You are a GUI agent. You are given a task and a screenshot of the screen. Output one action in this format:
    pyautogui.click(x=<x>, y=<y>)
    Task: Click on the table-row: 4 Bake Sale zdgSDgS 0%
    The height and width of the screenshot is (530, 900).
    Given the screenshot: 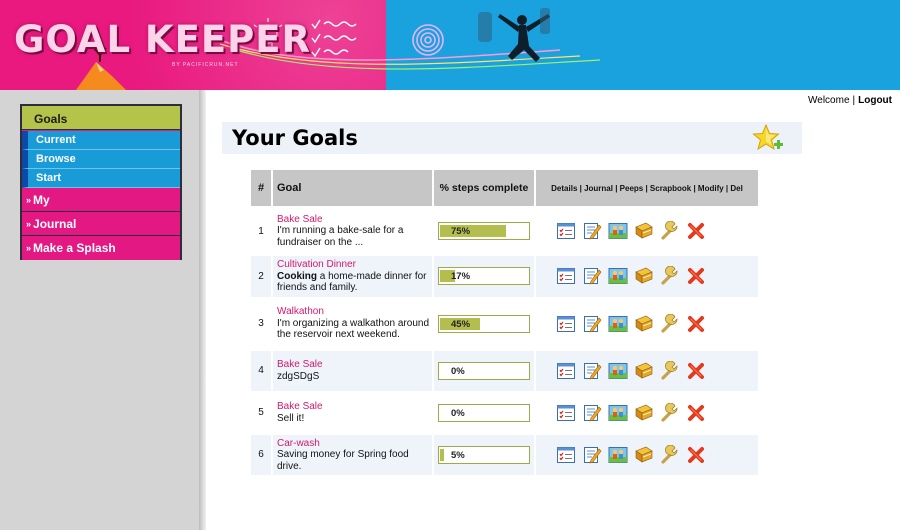 What is the action you would take?
    pyautogui.click(x=504, y=370)
    